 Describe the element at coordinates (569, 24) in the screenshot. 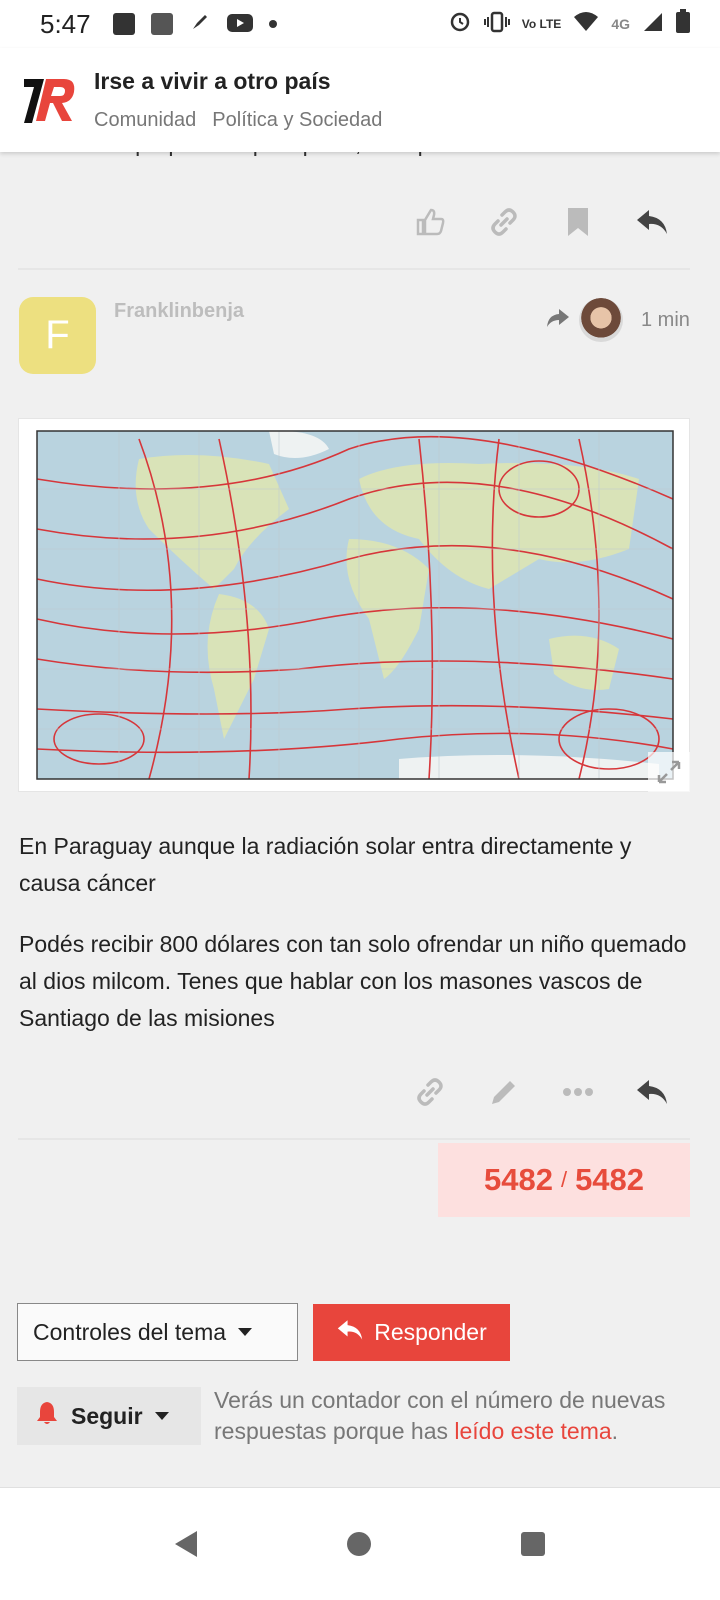

I see `system-icons: Vo LTE 4G` at that location.